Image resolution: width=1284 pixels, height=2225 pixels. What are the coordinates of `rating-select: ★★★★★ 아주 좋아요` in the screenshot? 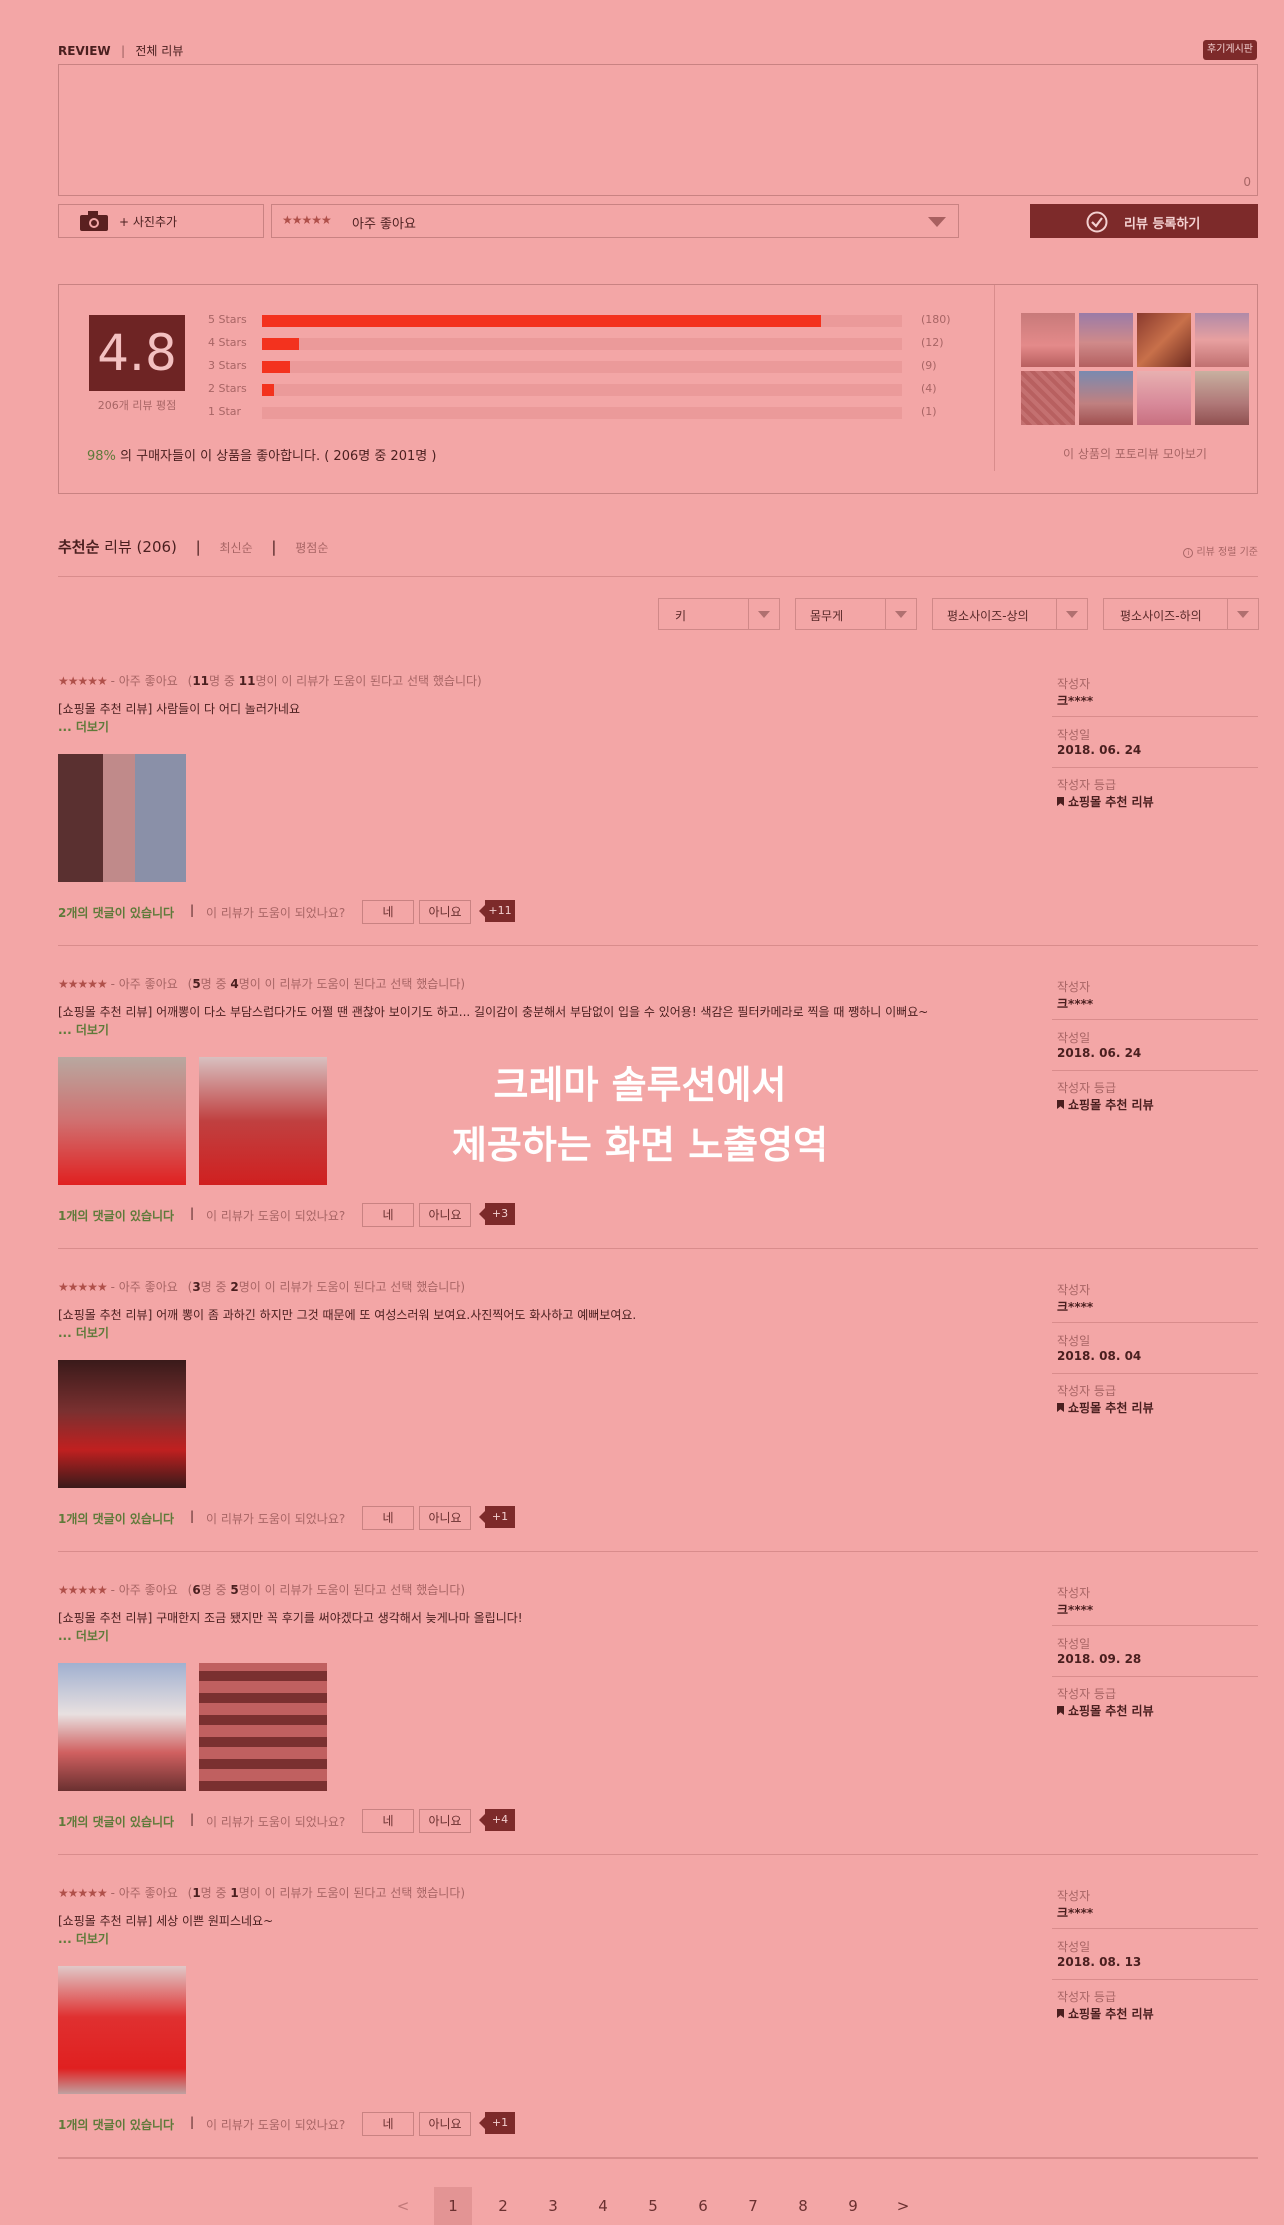 It's located at (615, 221).